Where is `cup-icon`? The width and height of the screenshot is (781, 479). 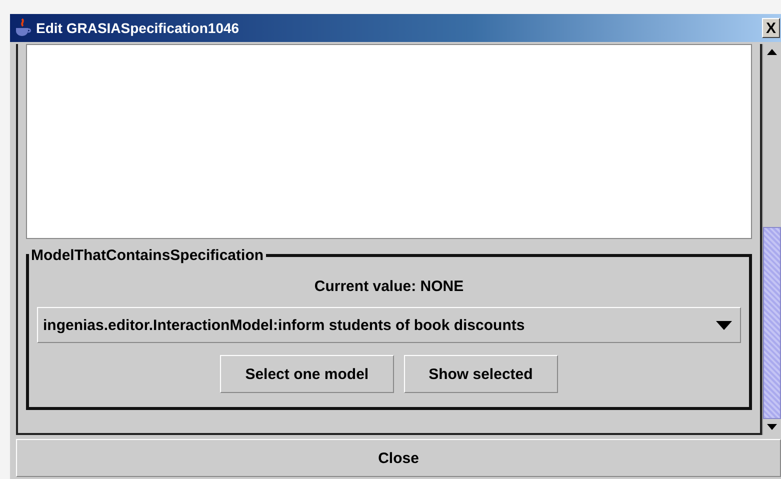 cup-icon is located at coordinates (23, 28).